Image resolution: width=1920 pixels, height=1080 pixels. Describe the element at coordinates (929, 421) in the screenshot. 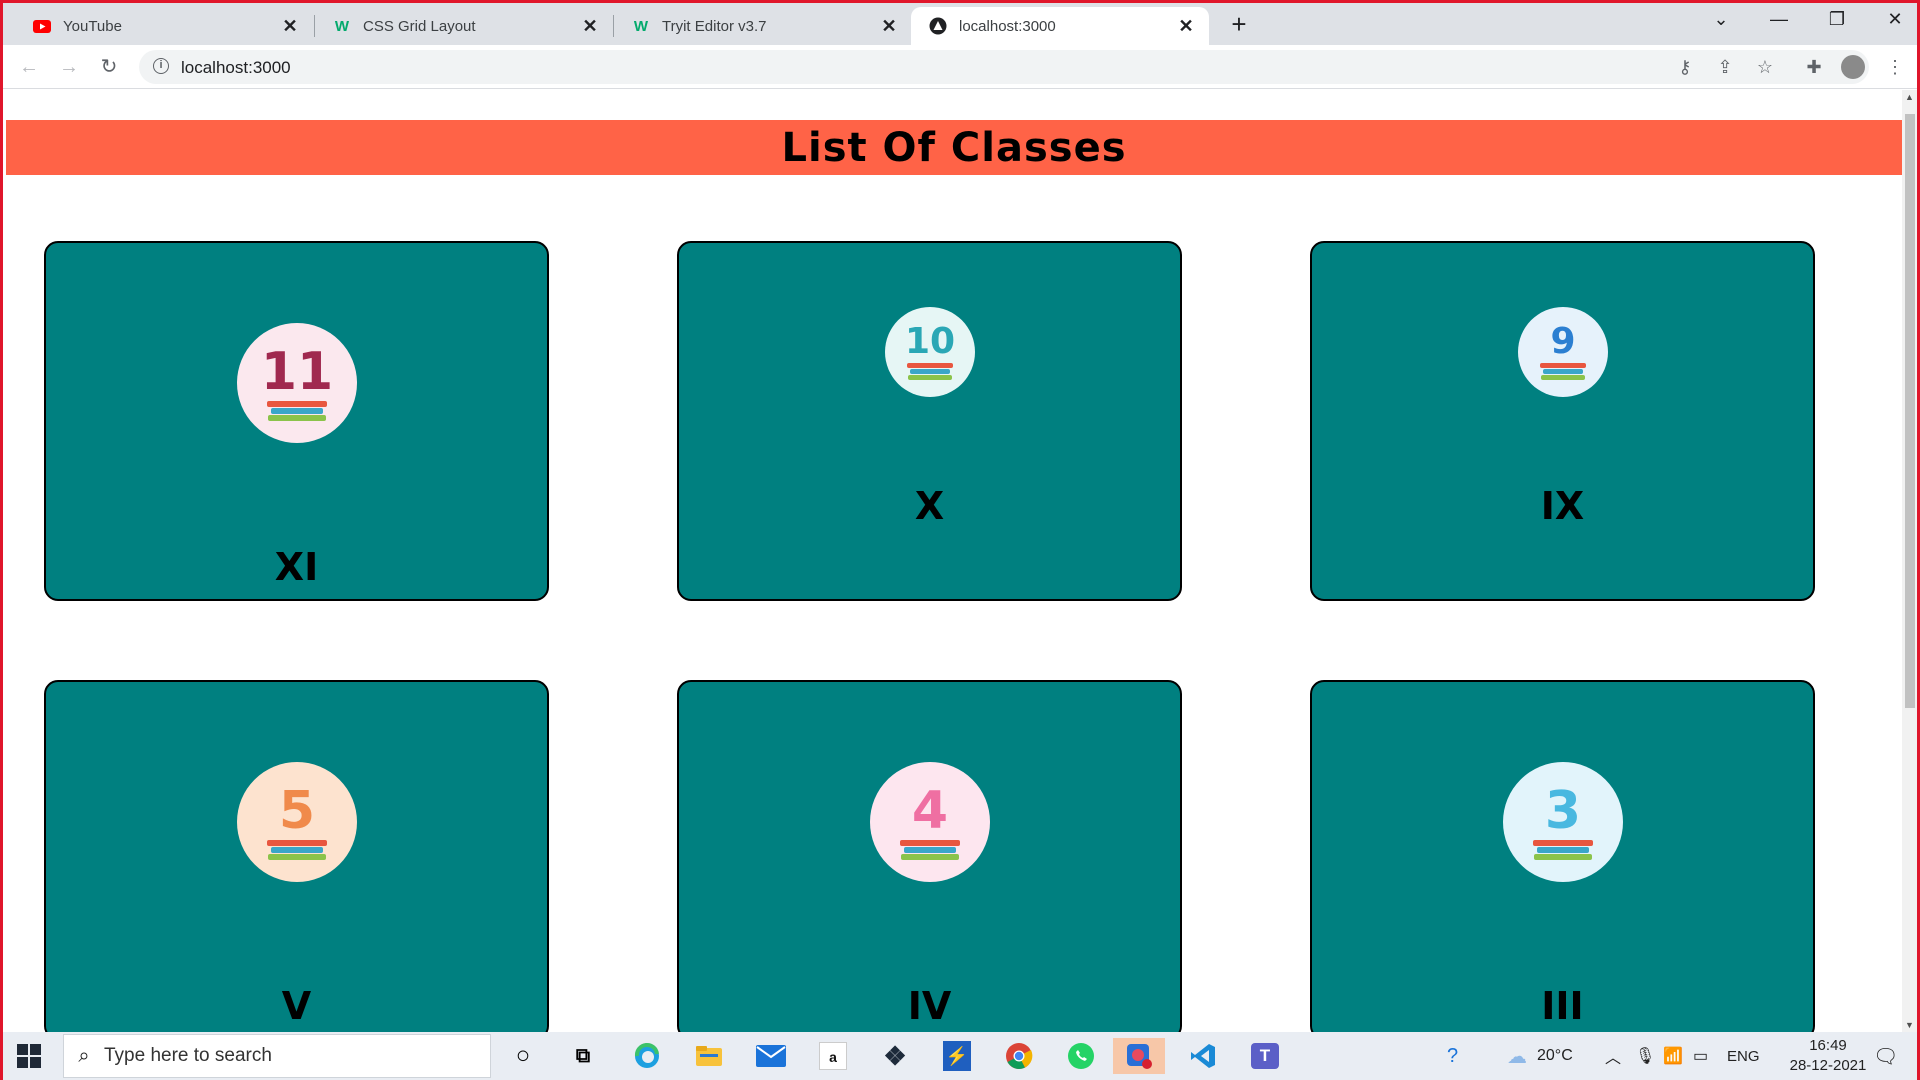

I see `class-card-x: 10 X` at that location.